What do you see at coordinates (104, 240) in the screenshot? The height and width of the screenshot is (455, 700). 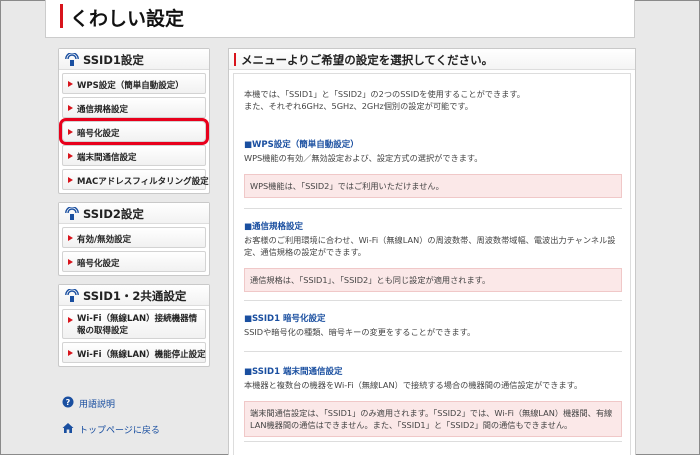 I see `menu-item-label: 有効/無効設定` at bounding box center [104, 240].